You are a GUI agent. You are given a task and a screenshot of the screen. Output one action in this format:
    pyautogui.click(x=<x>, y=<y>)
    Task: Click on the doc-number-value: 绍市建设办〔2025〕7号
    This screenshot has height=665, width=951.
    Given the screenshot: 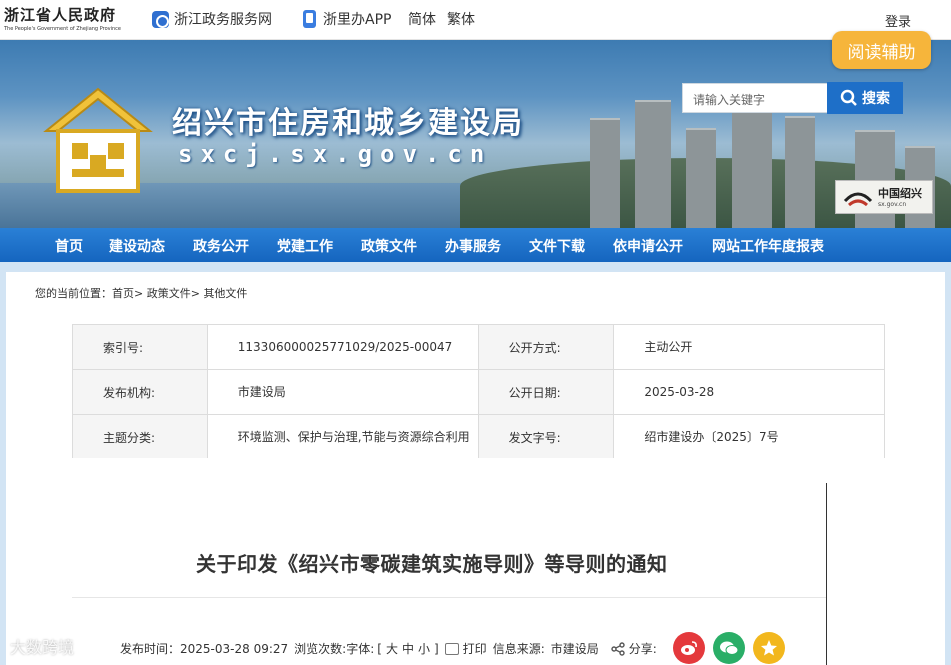 What is the action you would take?
    pyautogui.click(x=749, y=437)
    